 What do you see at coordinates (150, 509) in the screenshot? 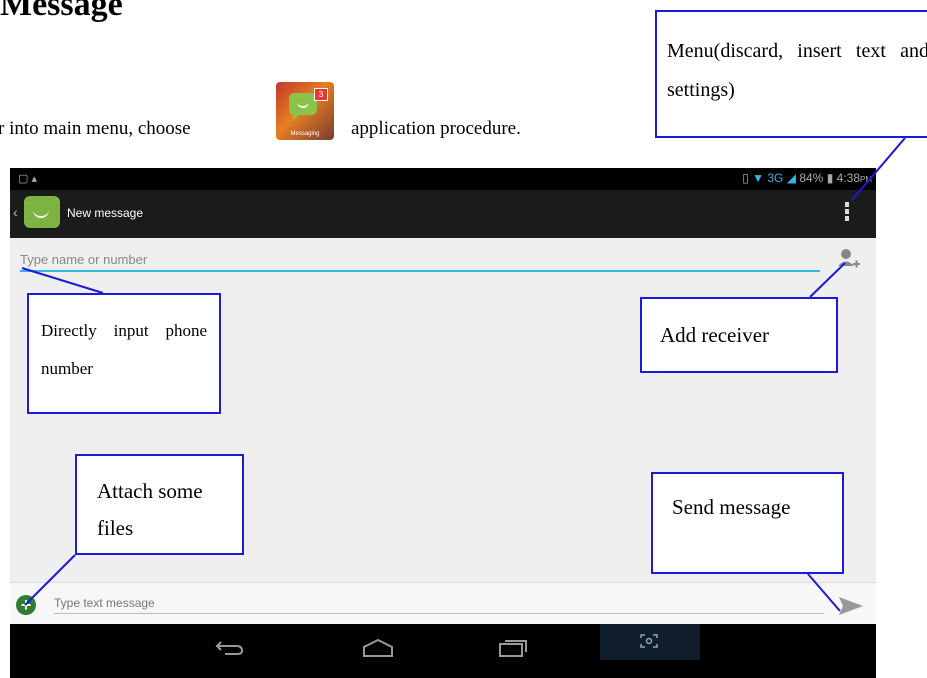
I see `callout-attach-text: Attach some files` at bounding box center [150, 509].